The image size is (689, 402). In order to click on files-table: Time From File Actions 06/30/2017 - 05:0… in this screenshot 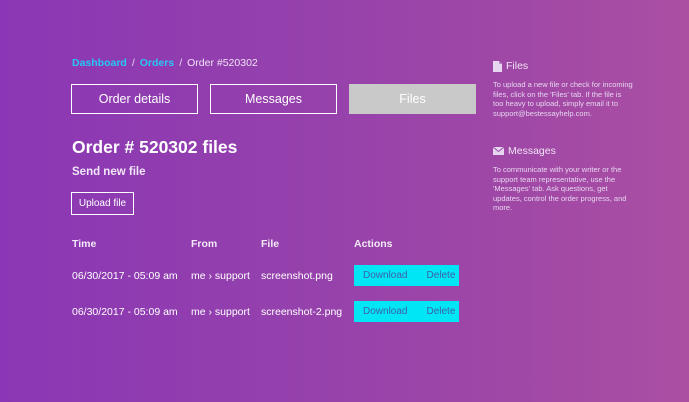, I will do `click(272, 285)`.